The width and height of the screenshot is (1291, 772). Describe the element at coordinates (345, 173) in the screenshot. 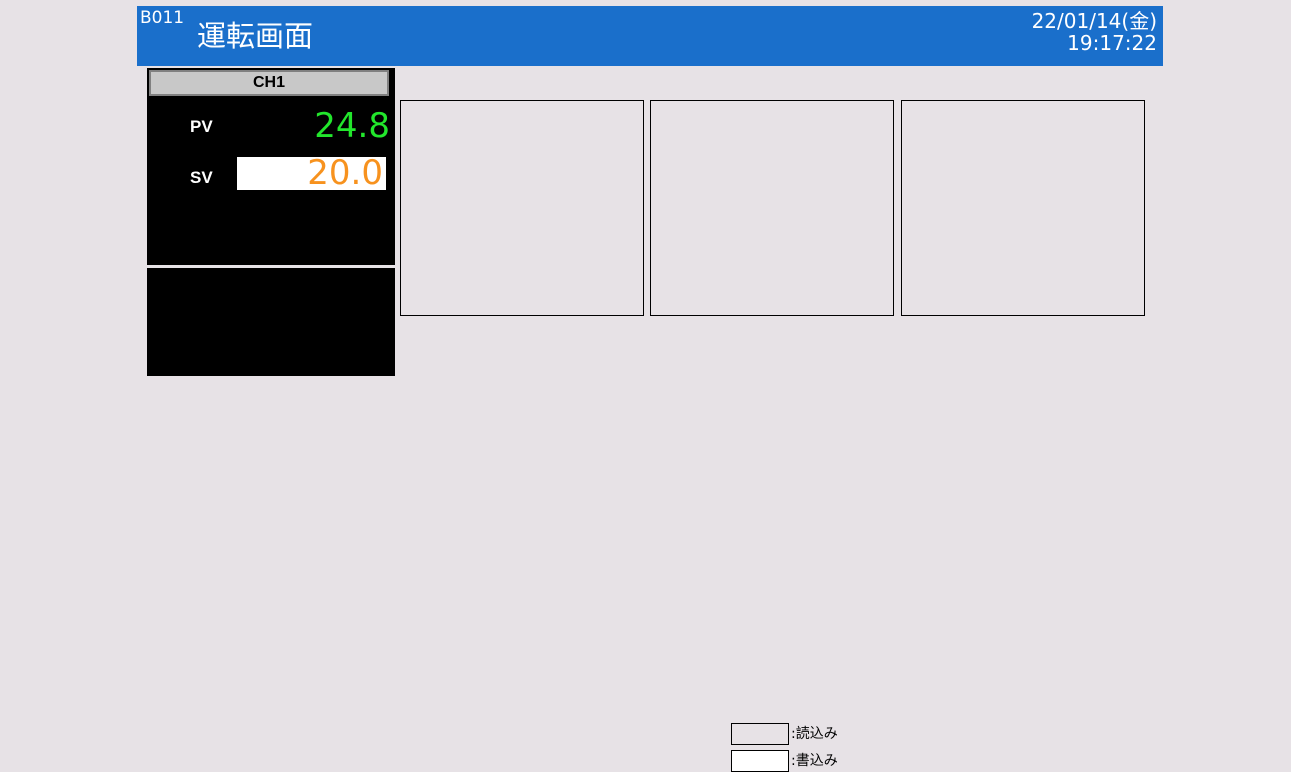

I see `sv-value: 20.0` at that location.